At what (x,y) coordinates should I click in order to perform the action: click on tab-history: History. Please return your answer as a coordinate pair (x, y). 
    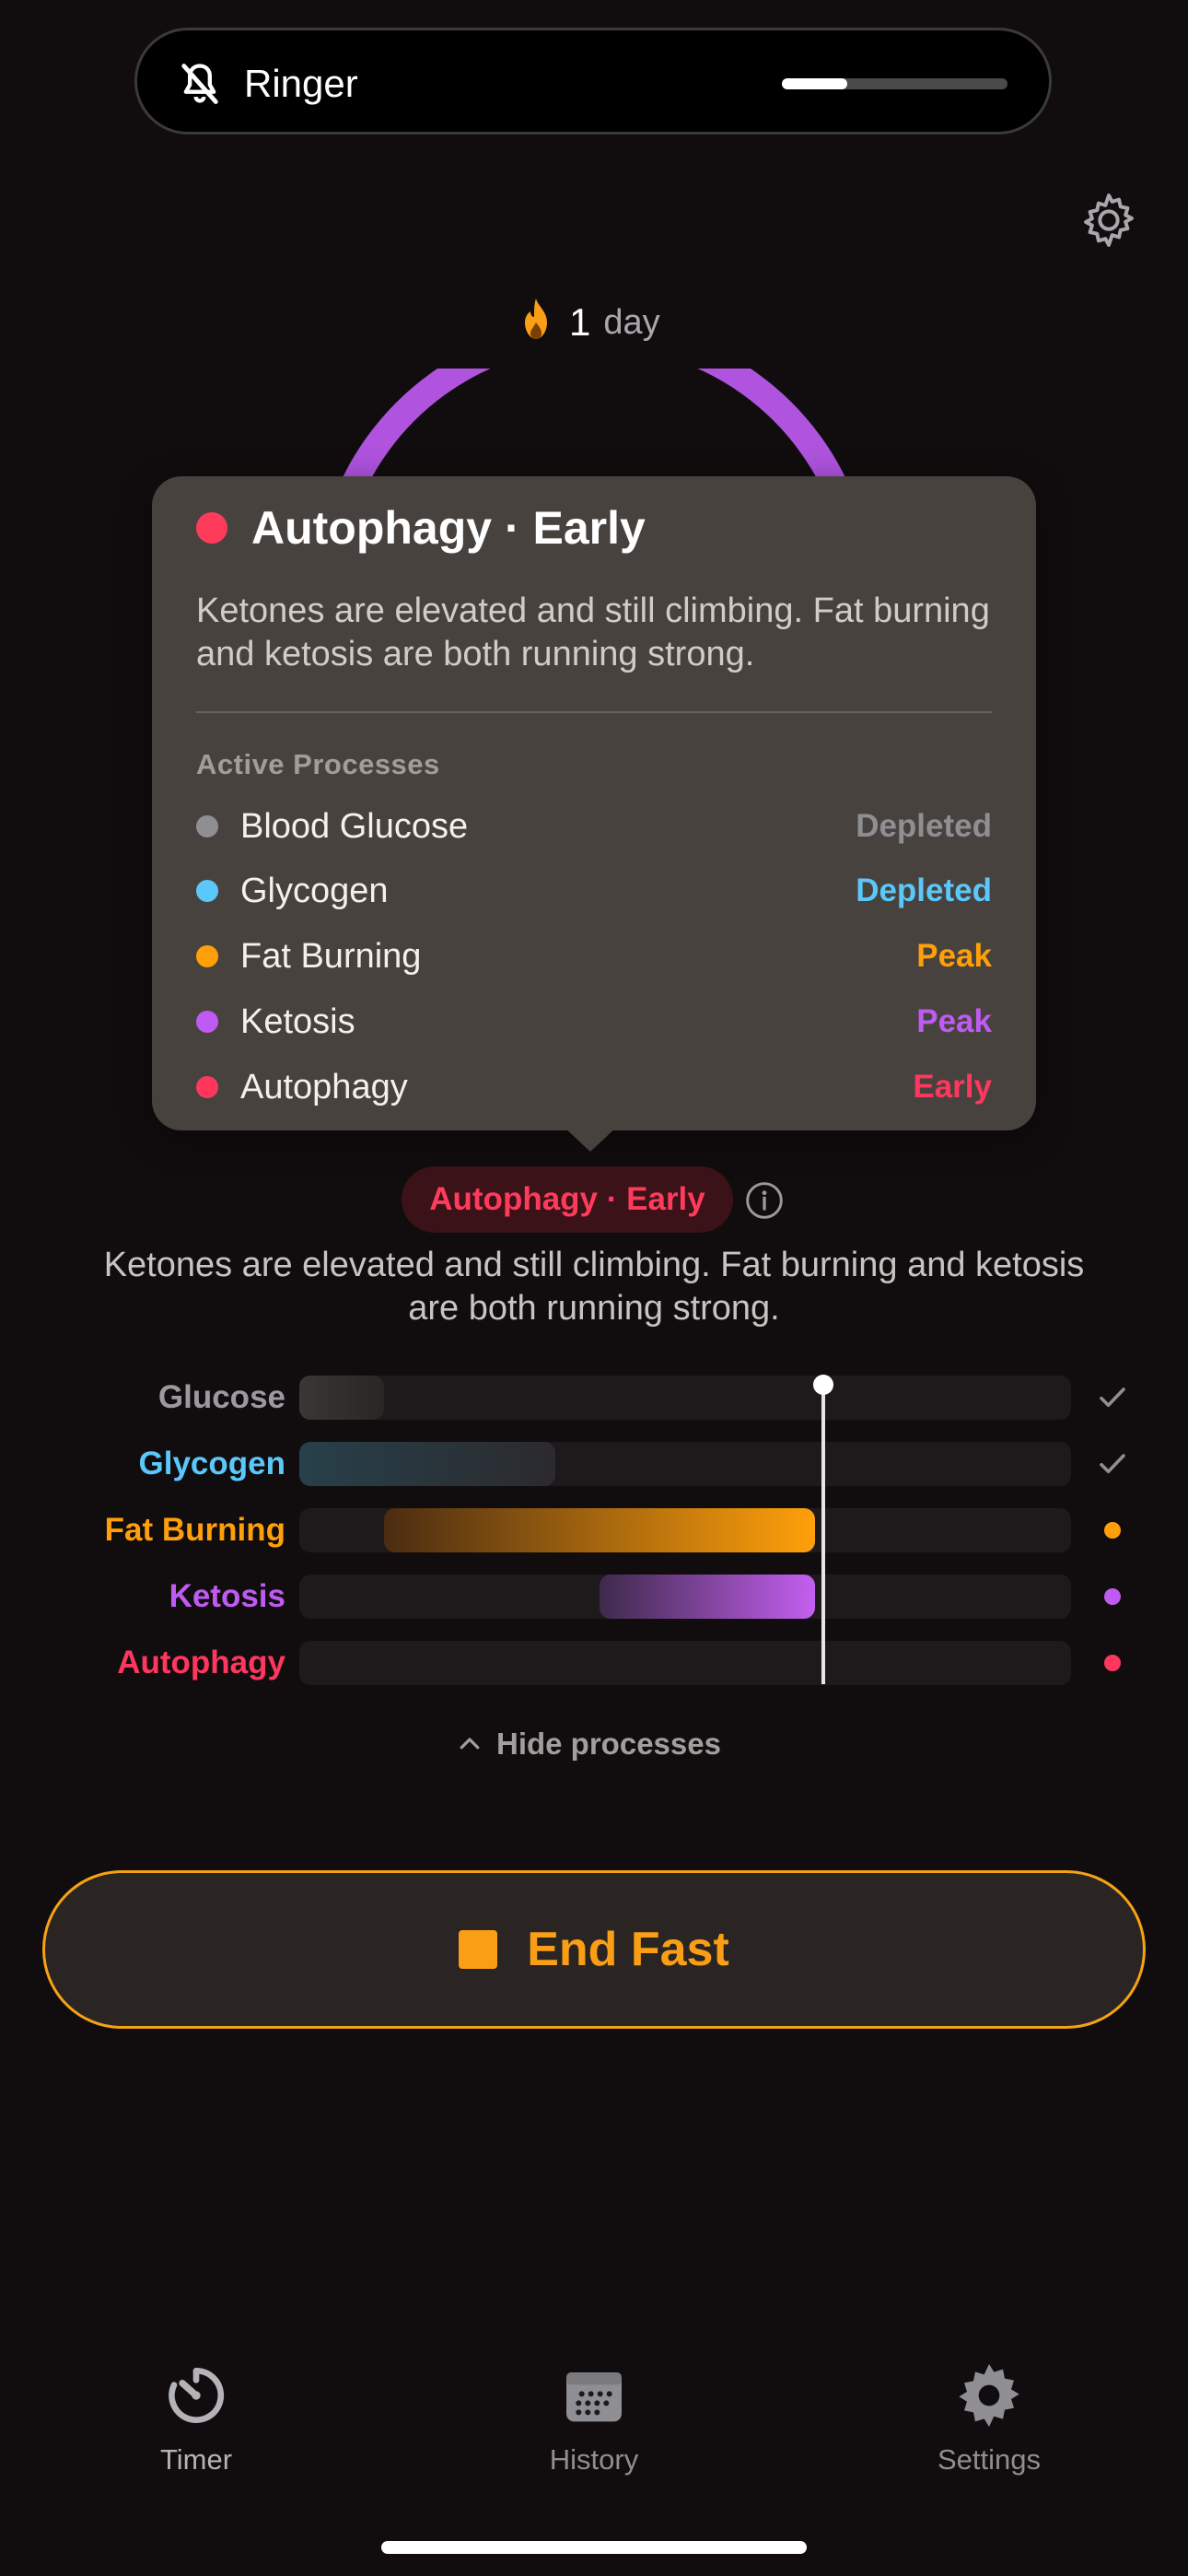
    Looking at the image, I should click on (594, 2417).